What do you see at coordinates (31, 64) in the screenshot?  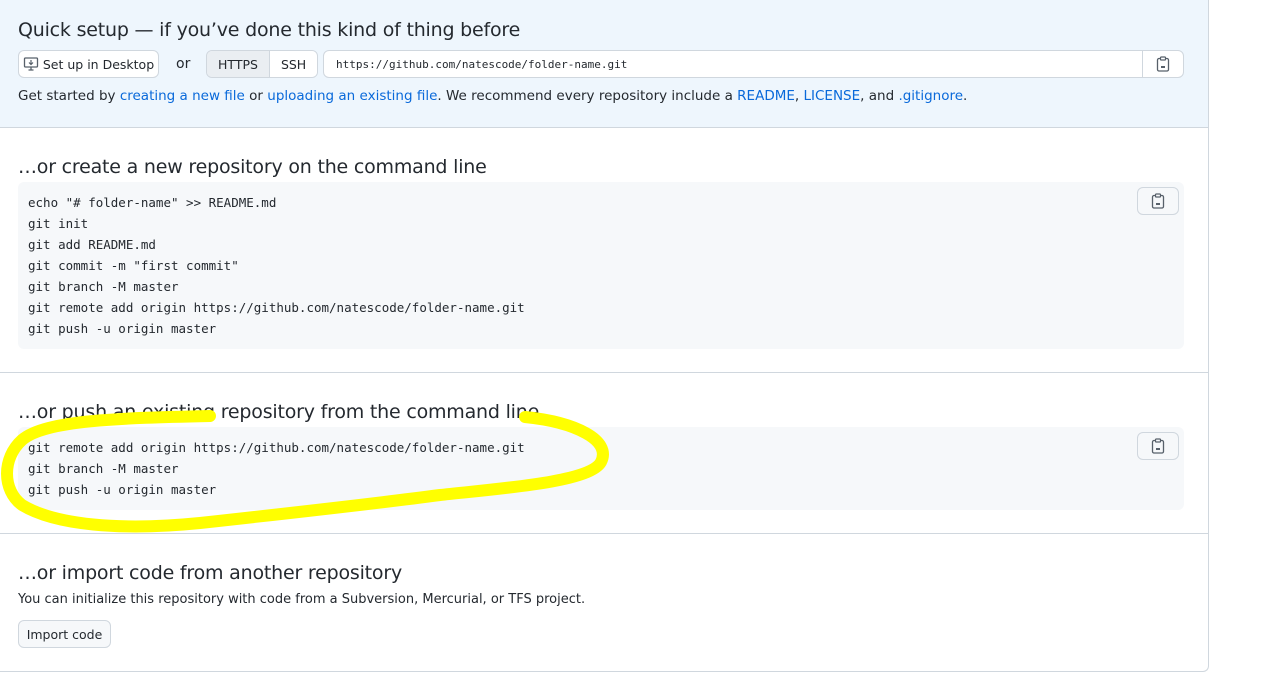 I see `desktop-icon` at bounding box center [31, 64].